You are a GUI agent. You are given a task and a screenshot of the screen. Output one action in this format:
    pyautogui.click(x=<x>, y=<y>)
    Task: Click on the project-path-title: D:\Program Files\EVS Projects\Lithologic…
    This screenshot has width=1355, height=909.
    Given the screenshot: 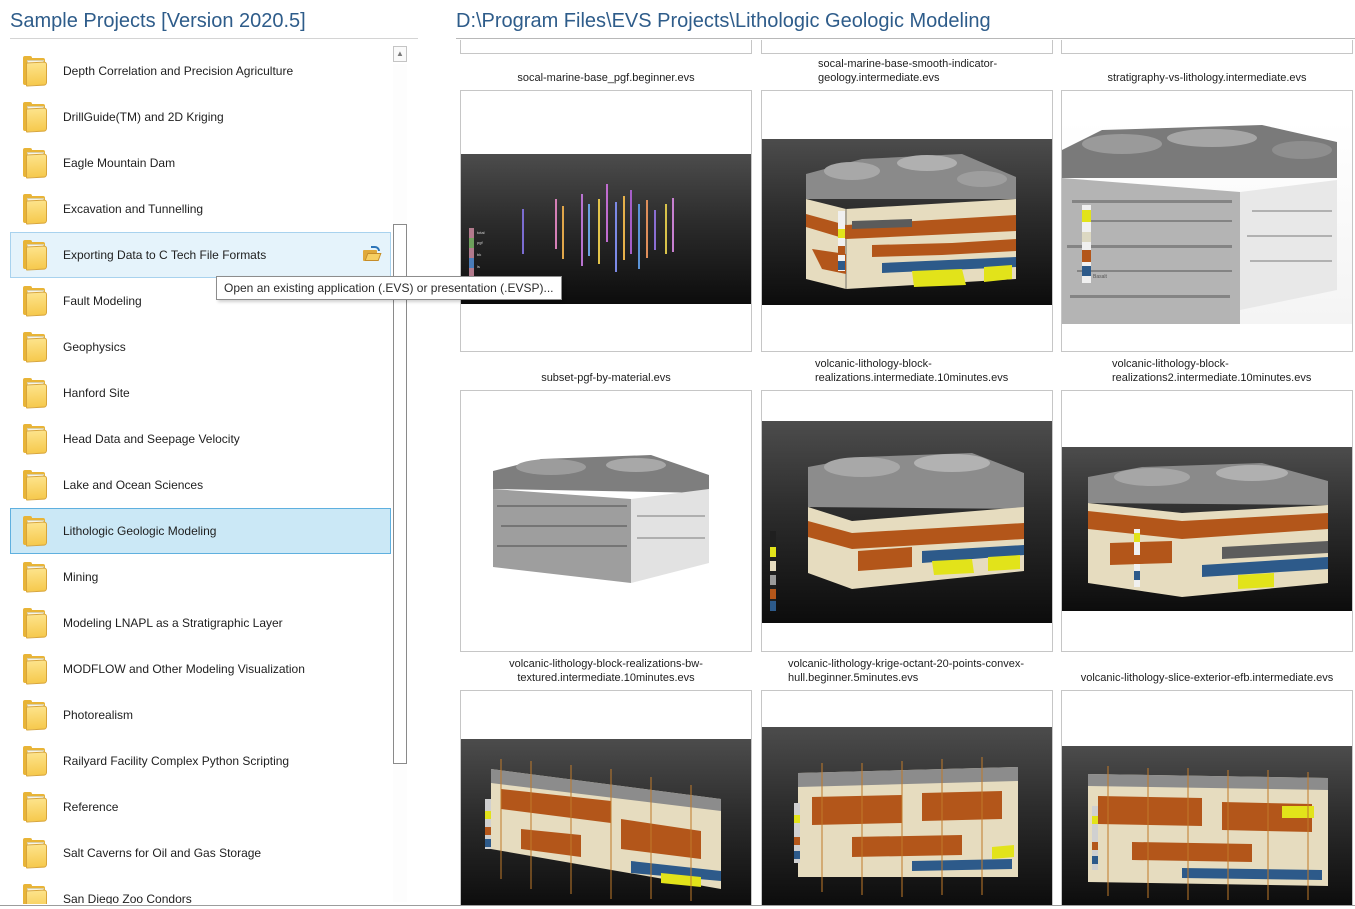 What is the action you would take?
    pyautogui.click(x=723, y=21)
    